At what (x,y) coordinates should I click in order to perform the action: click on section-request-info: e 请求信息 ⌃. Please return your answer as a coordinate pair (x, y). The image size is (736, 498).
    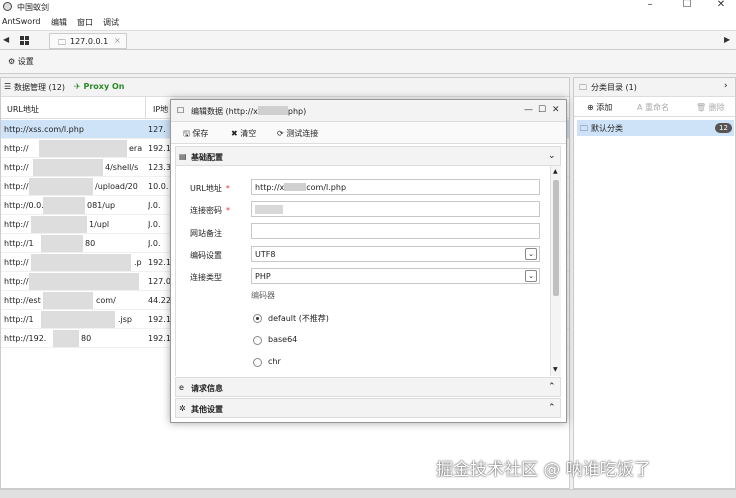
    Looking at the image, I should click on (368, 387).